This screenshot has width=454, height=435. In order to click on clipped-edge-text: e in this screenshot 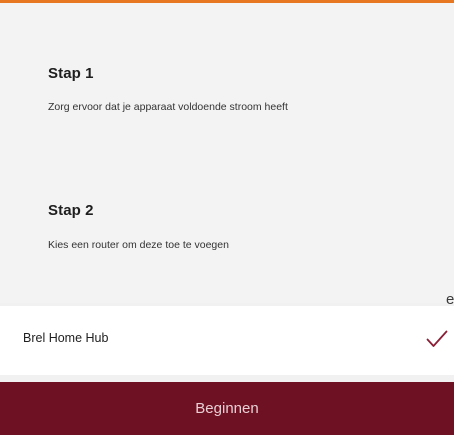, I will do `click(450, 299)`.